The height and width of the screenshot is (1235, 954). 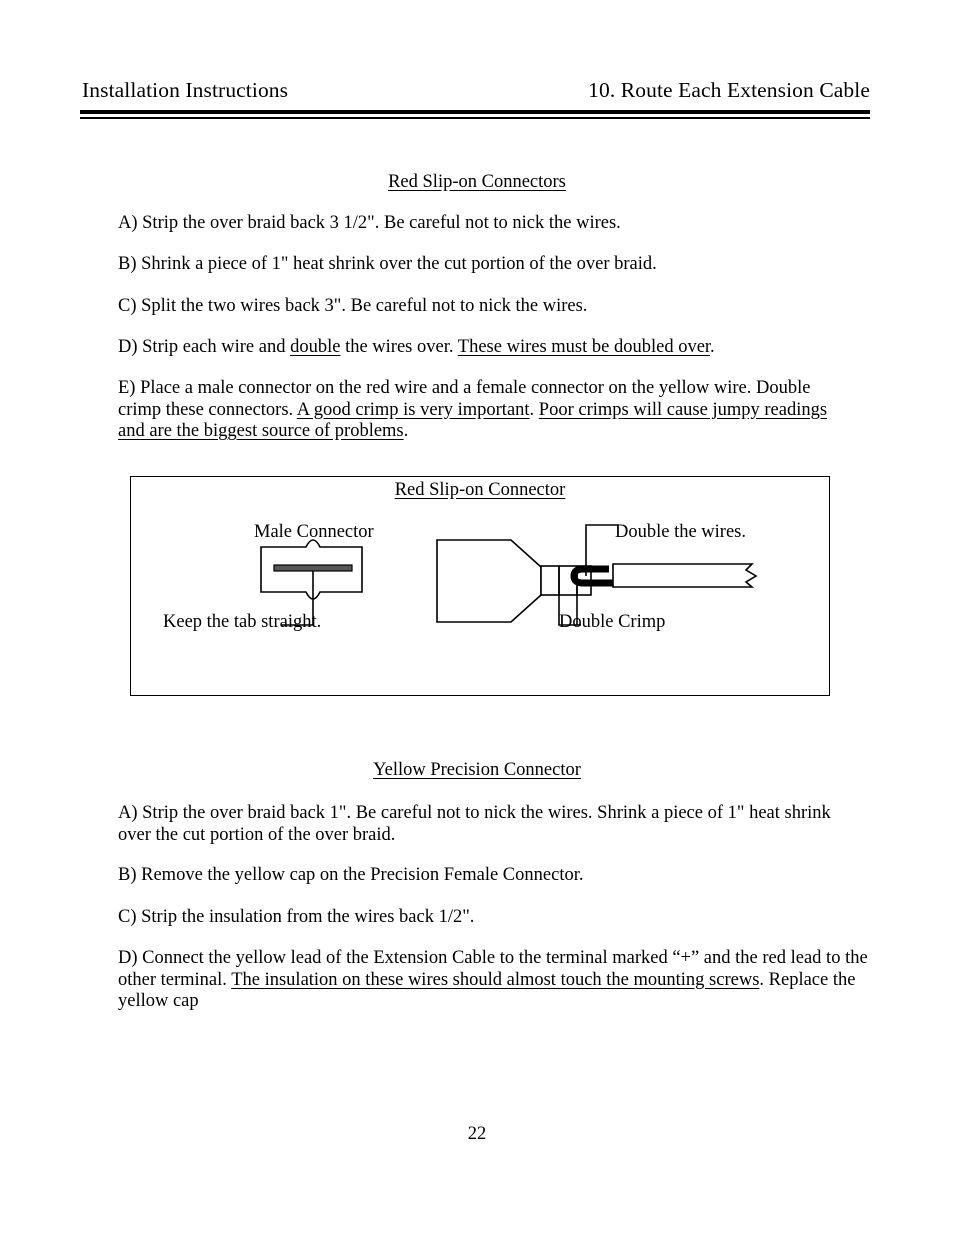 I want to click on section-heading-yellow-precision-text: Yellow Precision Connector, so click(x=477, y=770).